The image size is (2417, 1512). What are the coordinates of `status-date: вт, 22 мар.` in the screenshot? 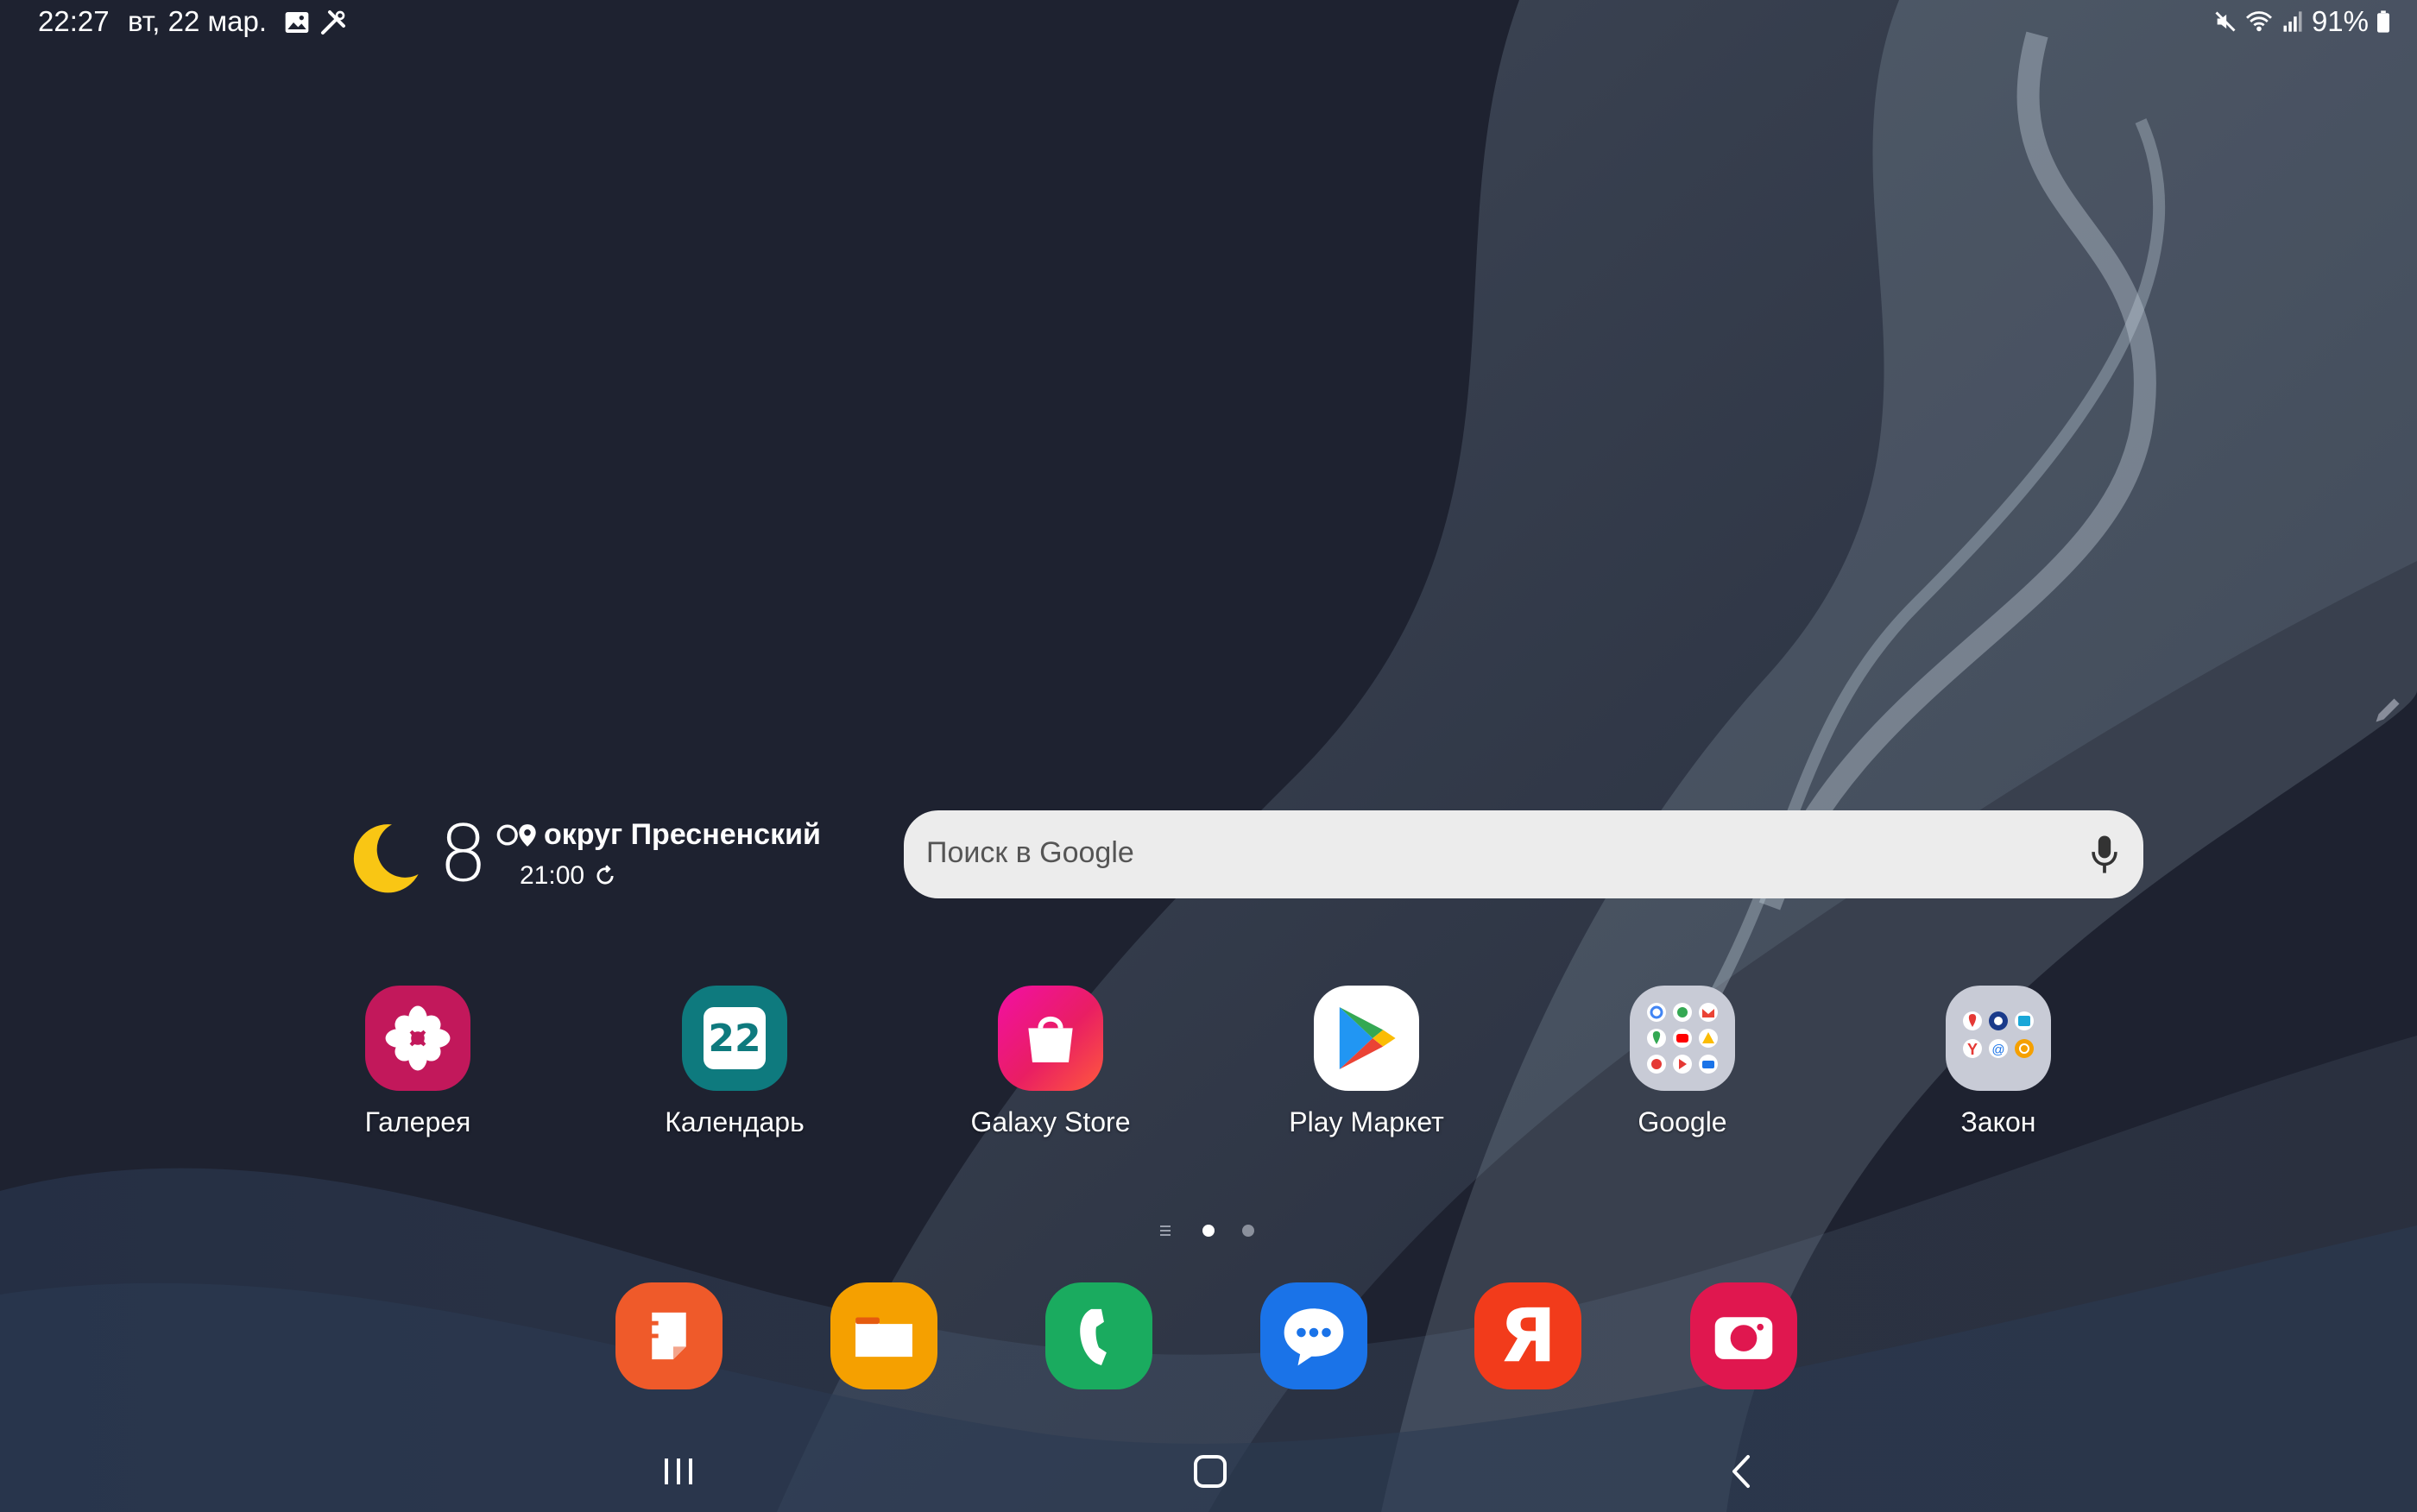 It's located at (198, 21).